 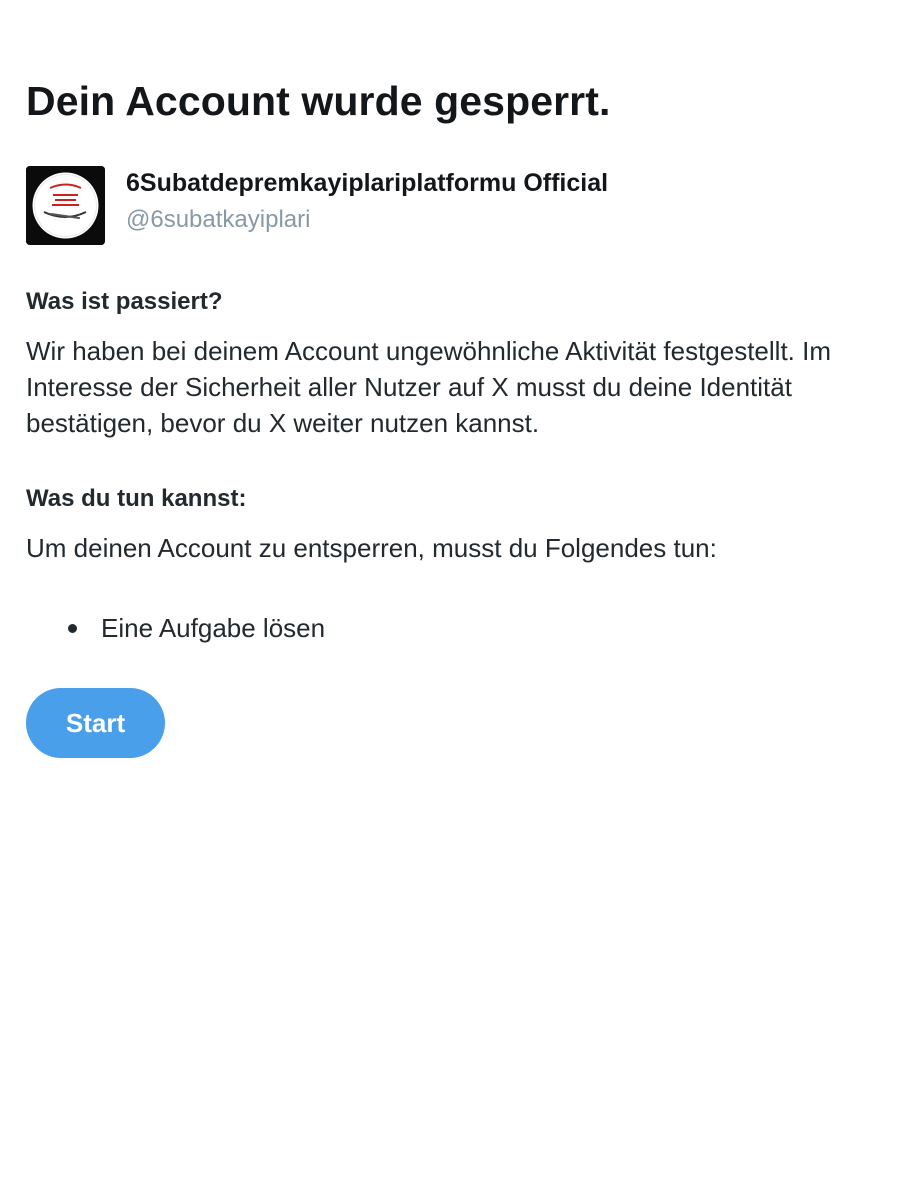 I want to click on avatar, so click(x=65, y=205).